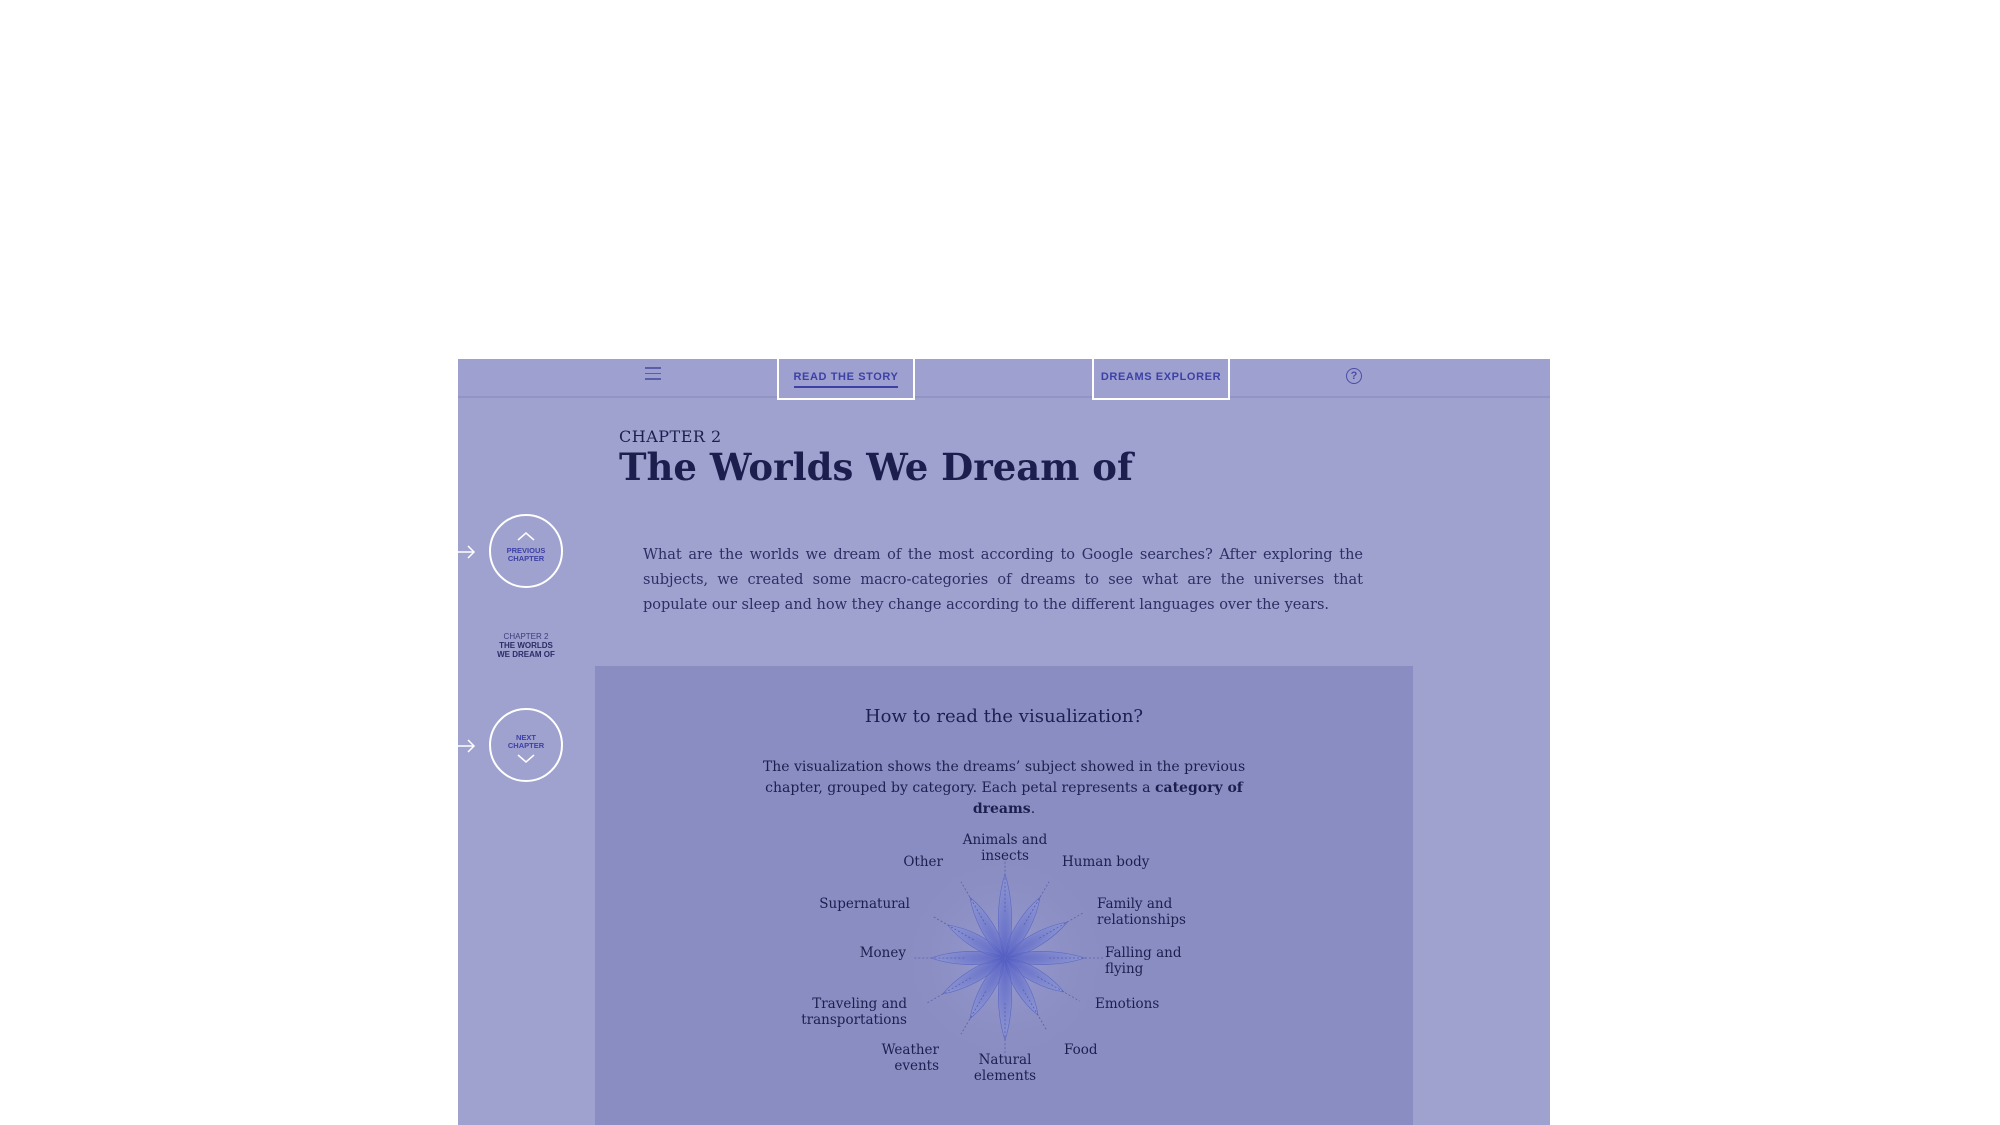  Describe the element at coordinates (526, 654) in the screenshot. I see `current-chapter-title-2: WE DREAM OF` at that location.